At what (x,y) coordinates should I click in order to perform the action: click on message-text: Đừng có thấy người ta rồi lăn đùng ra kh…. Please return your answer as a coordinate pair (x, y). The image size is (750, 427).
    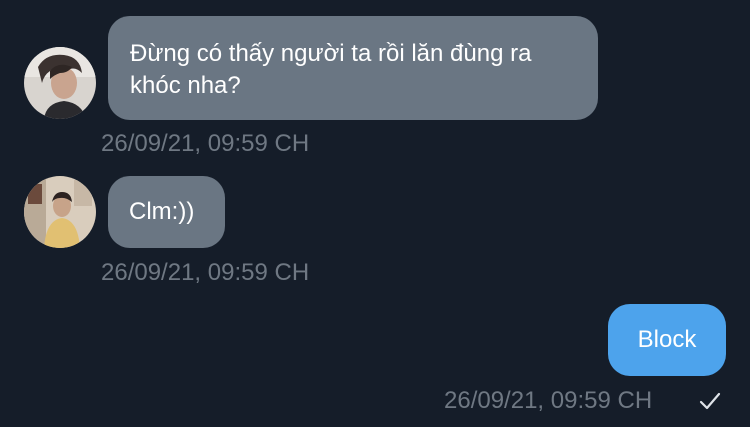
    Looking at the image, I should click on (331, 69).